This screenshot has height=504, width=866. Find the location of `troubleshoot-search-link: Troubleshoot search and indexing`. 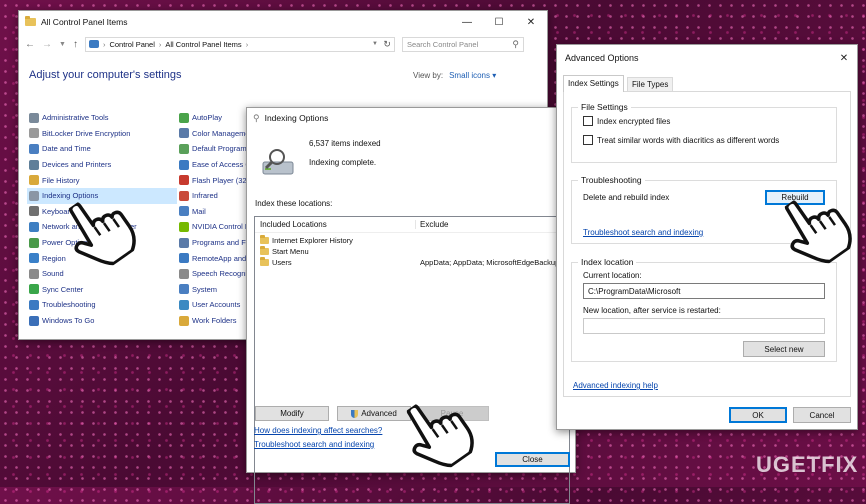

troubleshoot-search-link: Troubleshoot search and indexing is located at coordinates (643, 232).